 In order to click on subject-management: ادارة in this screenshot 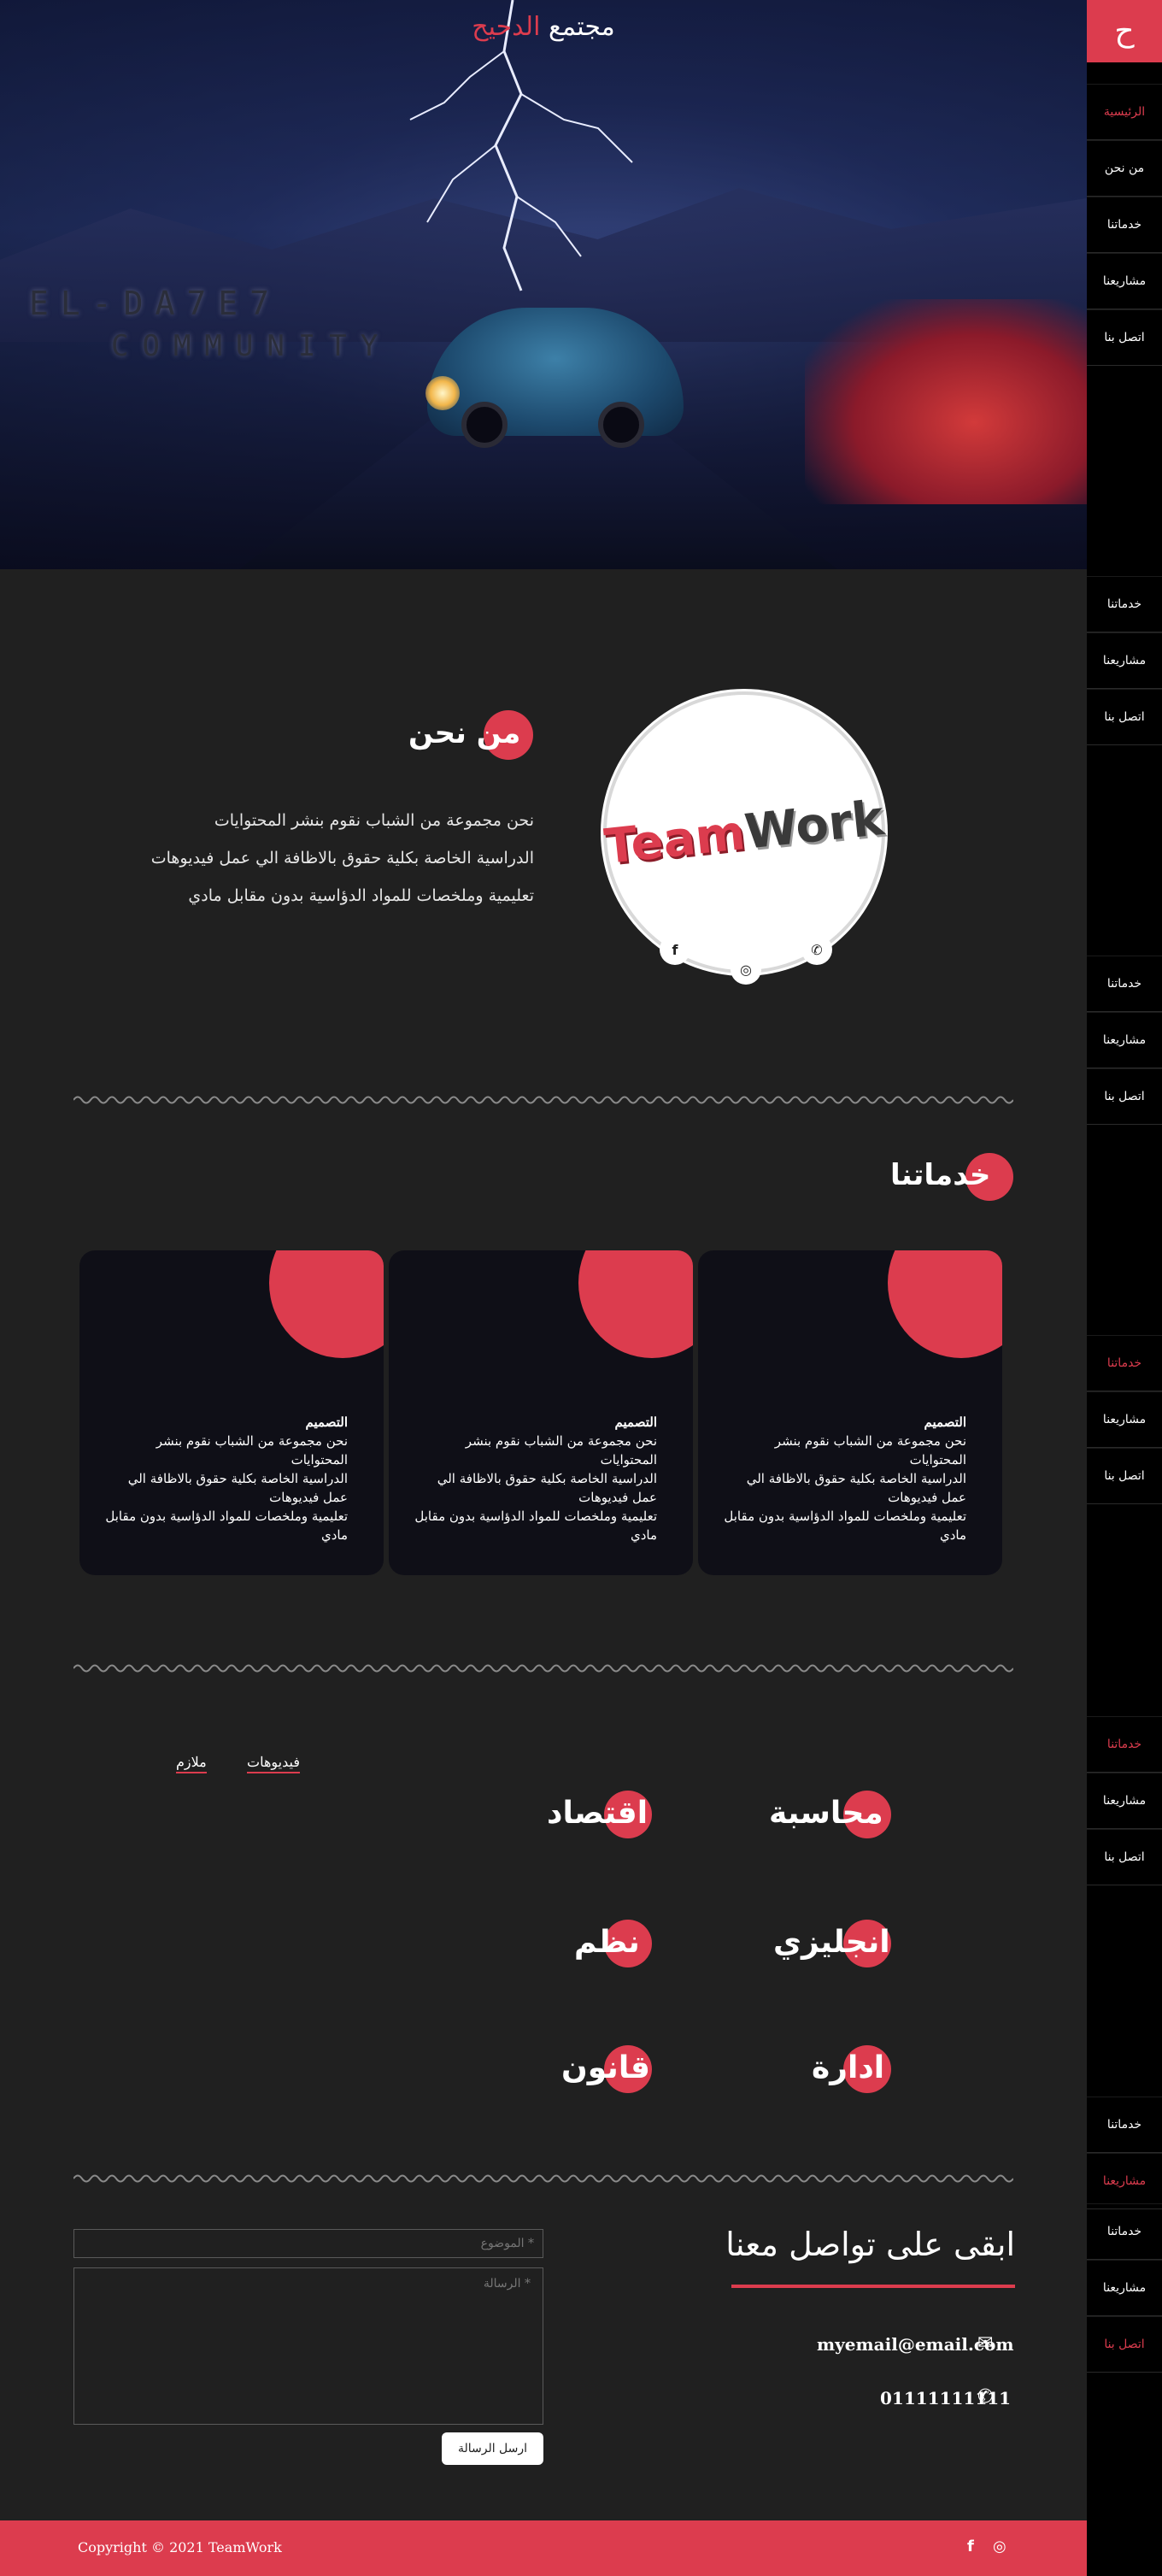, I will do `click(848, 2067)`.